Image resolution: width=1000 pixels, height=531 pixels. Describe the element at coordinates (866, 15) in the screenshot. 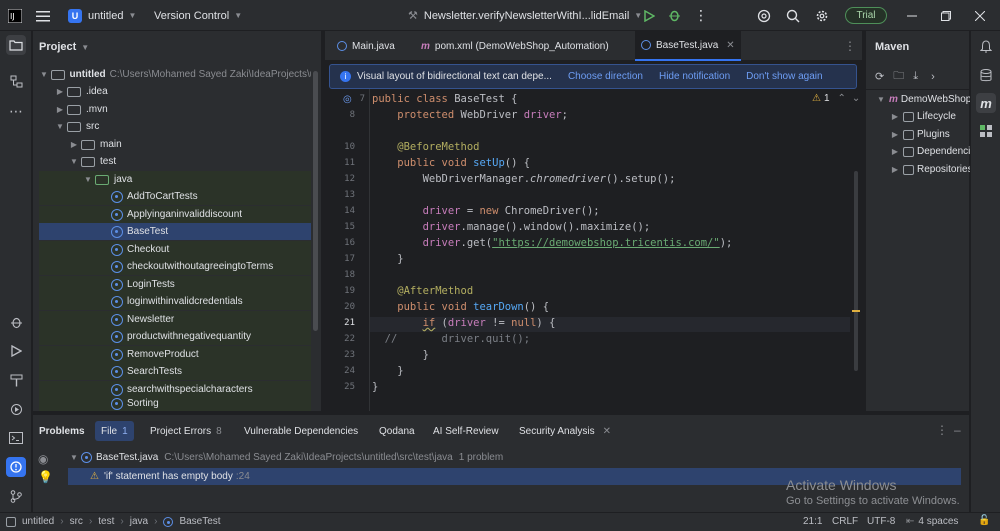

I see `trial-badge: Trial` at that location.